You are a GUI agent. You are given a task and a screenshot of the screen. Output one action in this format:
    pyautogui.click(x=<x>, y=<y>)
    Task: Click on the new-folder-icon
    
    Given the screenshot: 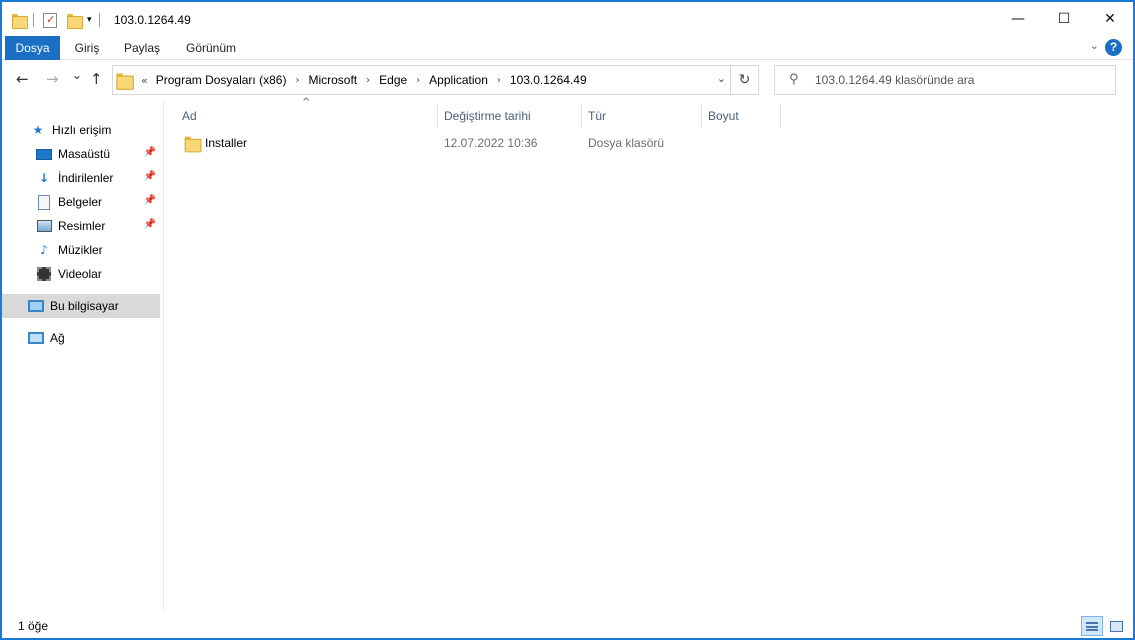 What is the action you would take?
    pyautogui.click(x=75, y=21)
    